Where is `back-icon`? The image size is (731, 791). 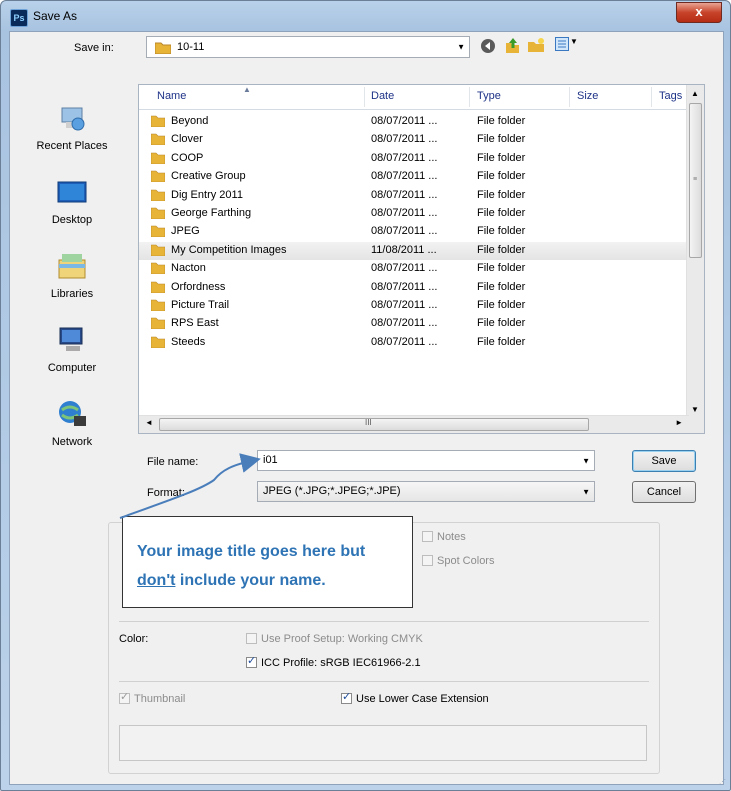 back-icon is located at coordinates (488, 46).